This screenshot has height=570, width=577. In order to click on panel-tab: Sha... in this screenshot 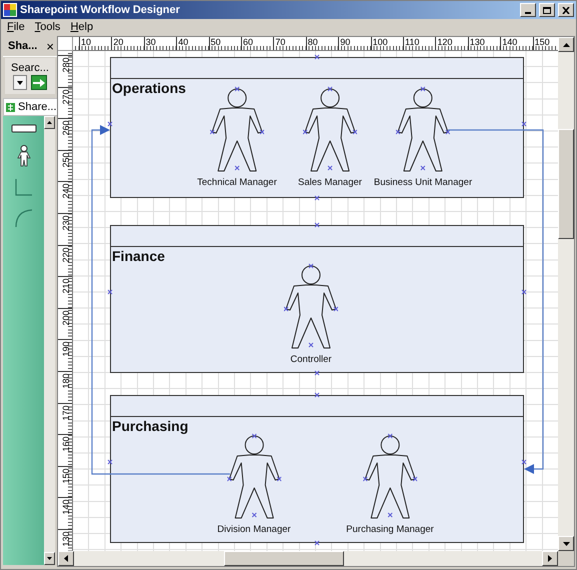, I will do `click(23, 46)`.